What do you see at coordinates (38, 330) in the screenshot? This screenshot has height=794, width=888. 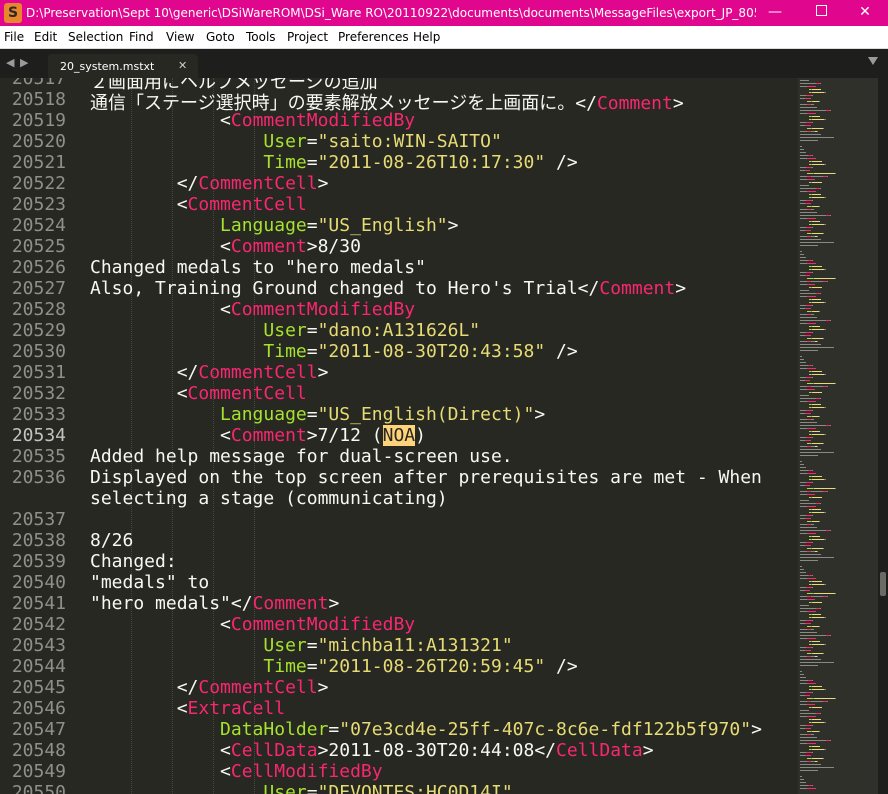 I see `line-number: 20529` at bounding box center [38, 330].